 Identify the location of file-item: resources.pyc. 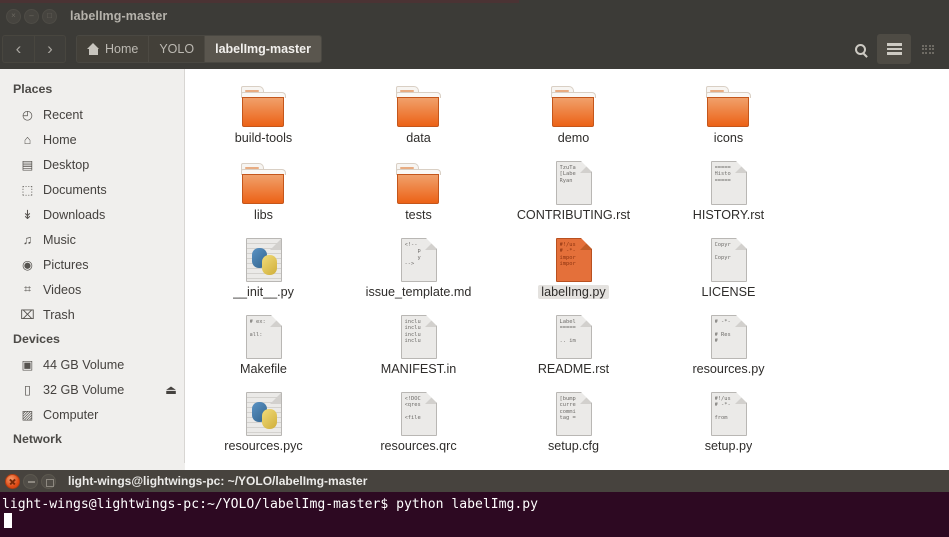
(263, 419).